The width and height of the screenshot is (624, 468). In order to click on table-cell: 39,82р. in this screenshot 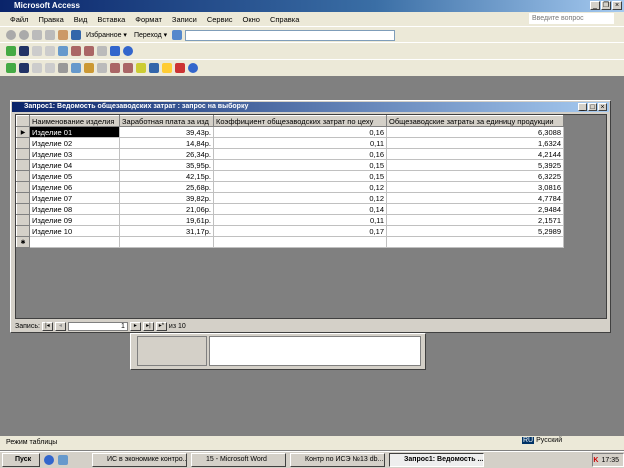, I will do `click(166, 198)`.